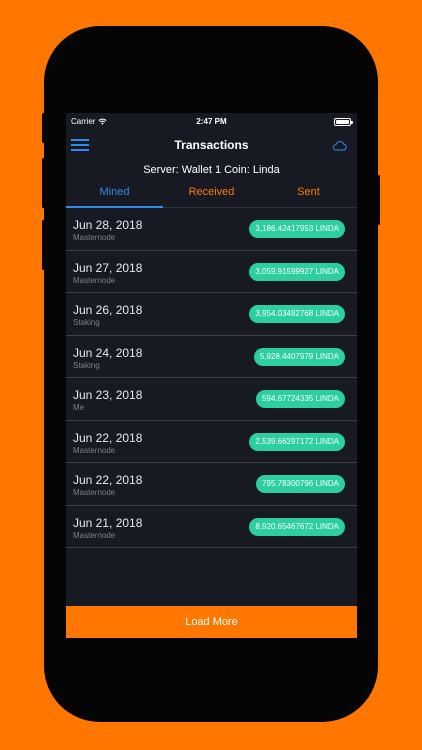  Describe the element at coordinates (43, 183) in the screenshot. I see `volume-up-button` at that location.